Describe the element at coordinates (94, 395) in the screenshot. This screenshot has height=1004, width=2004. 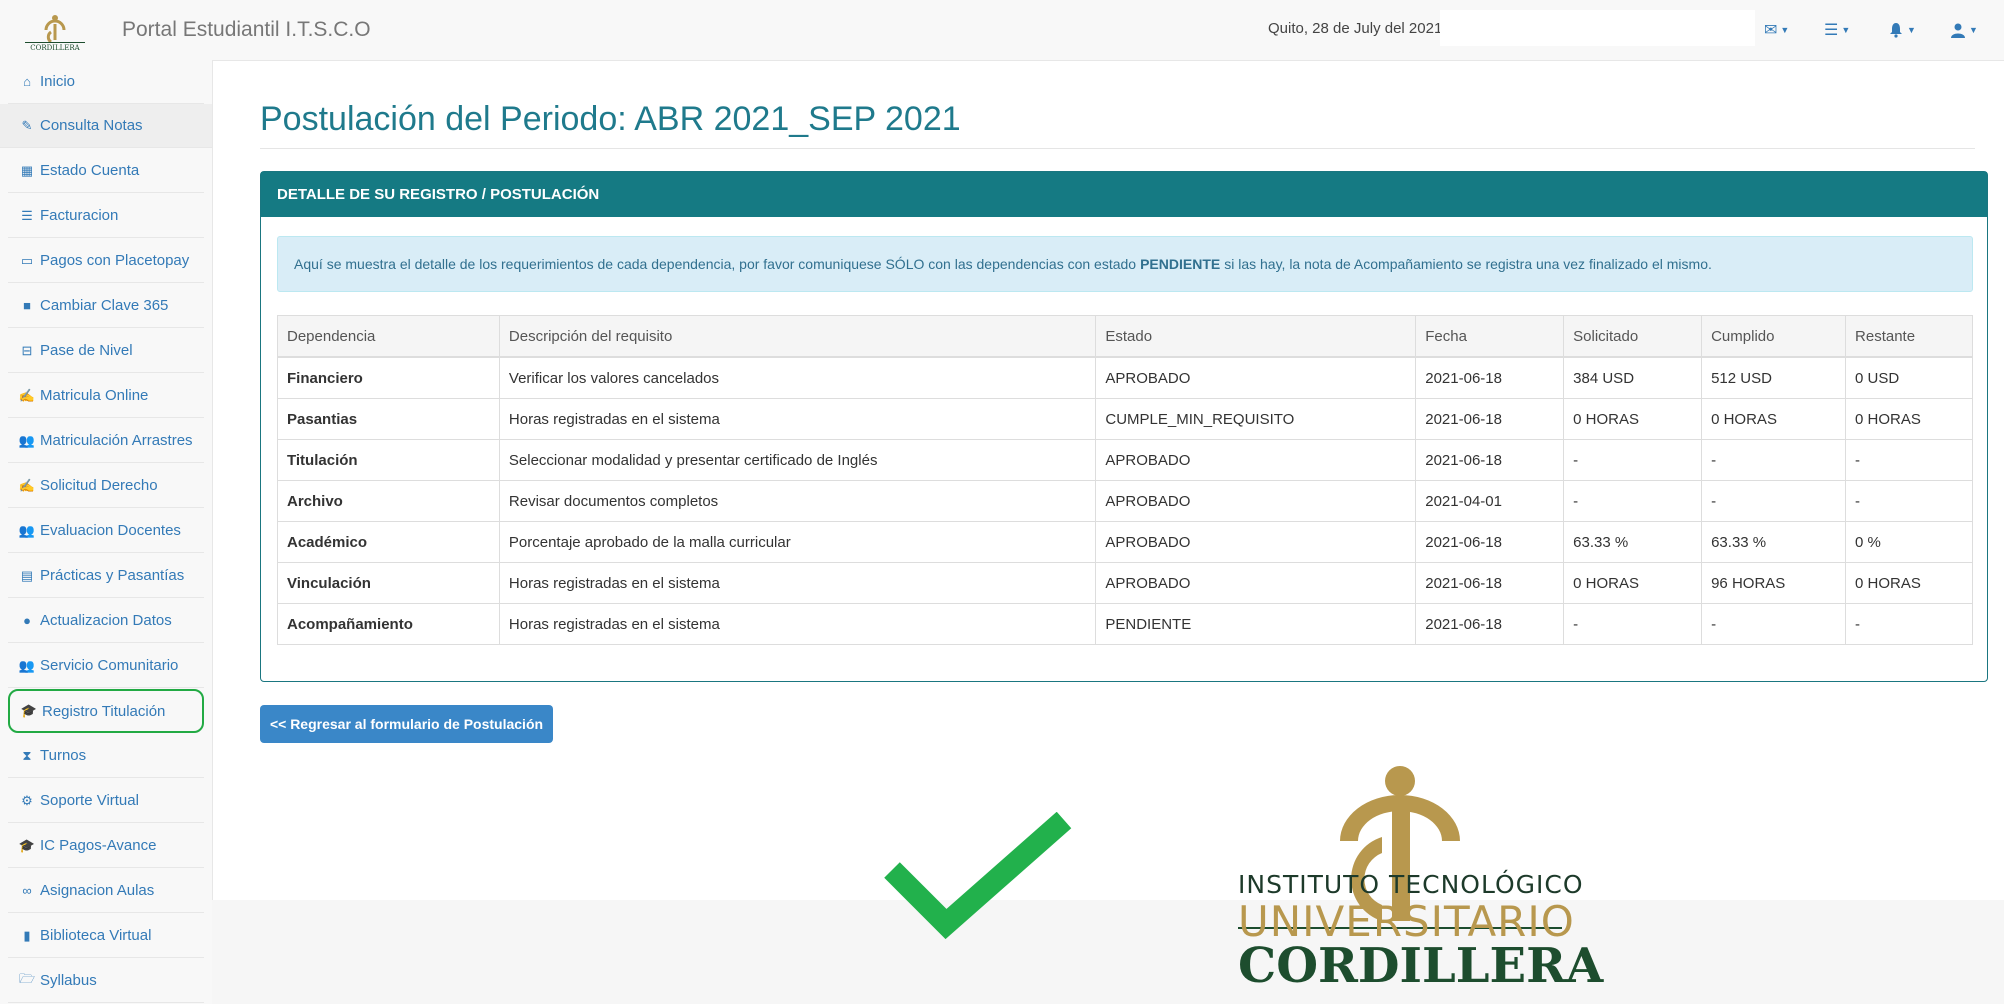
I see `sidebar-item-label: Matricula Online` at that location.